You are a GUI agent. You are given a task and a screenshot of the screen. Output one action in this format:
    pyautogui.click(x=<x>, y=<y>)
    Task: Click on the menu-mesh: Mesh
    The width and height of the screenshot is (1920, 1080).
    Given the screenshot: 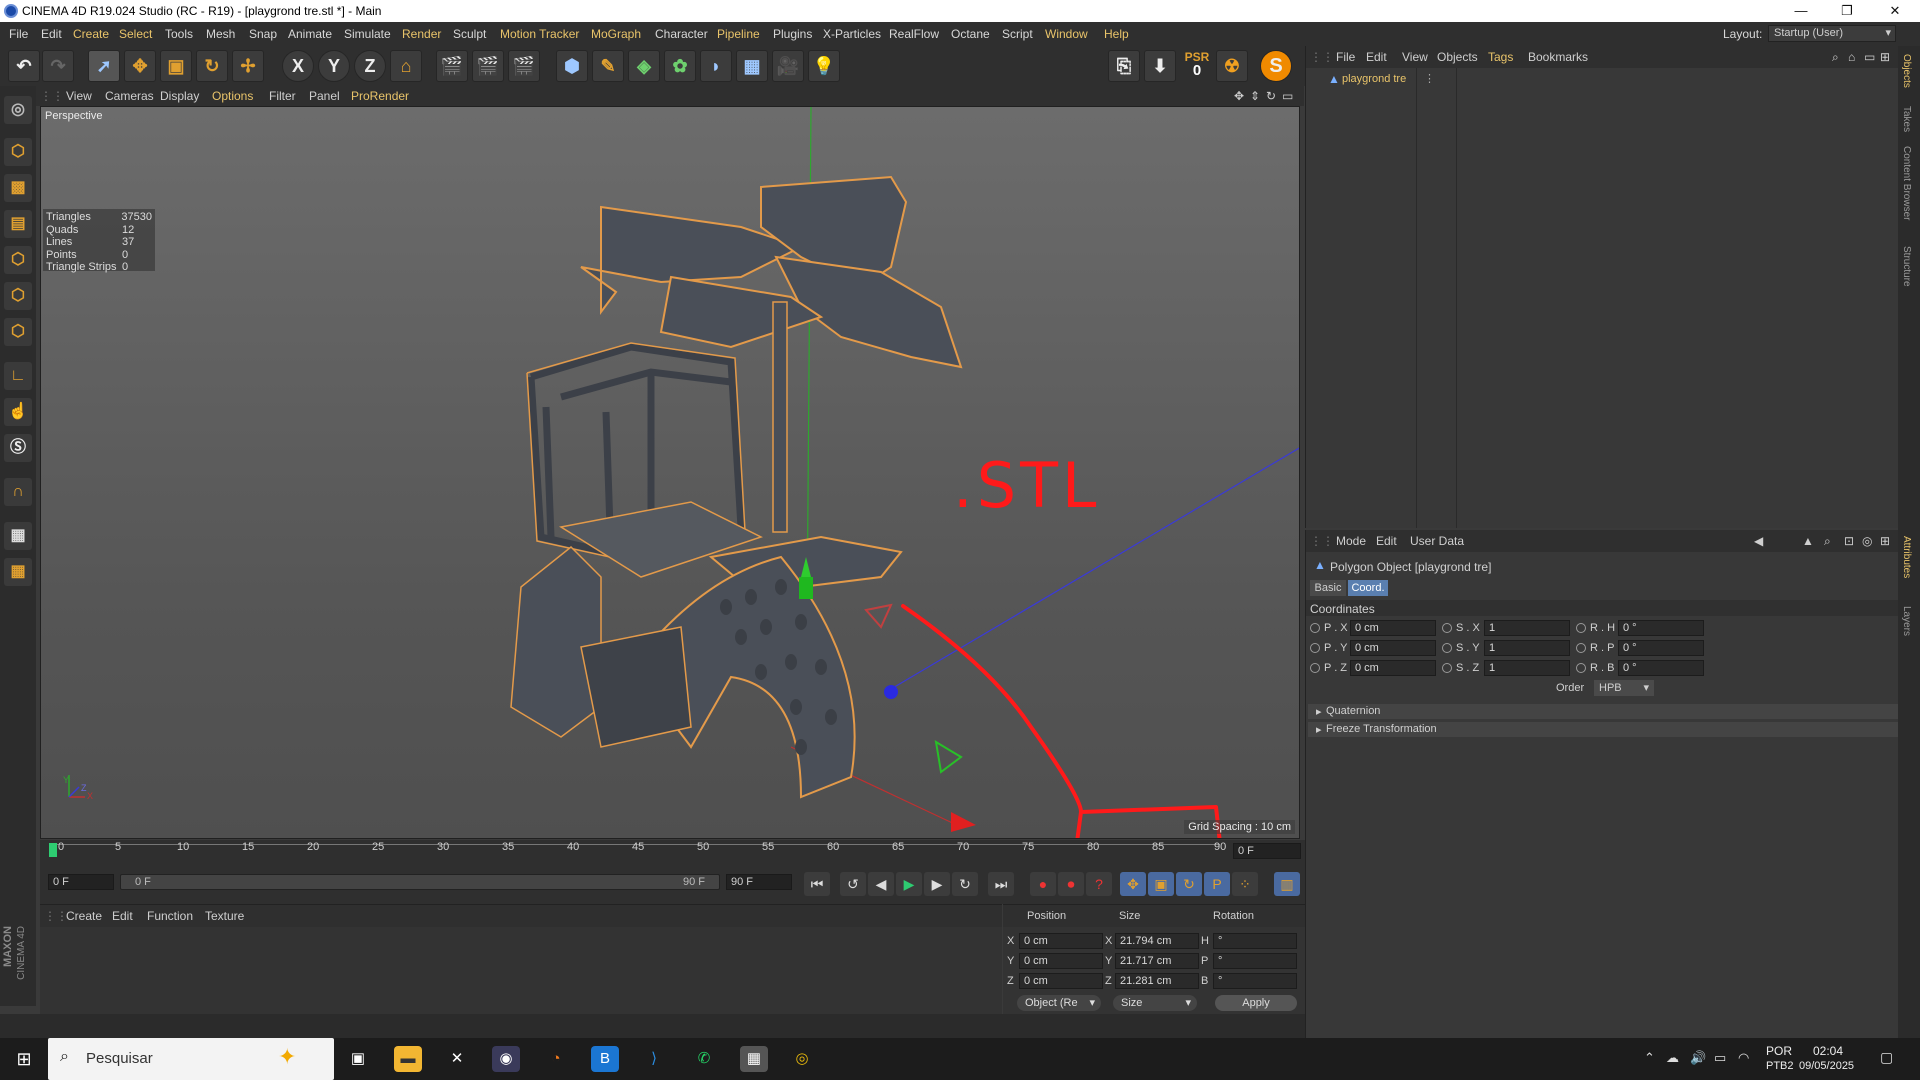 What is the action you would take?
    pyautogui.click(x=220, y=34)
    